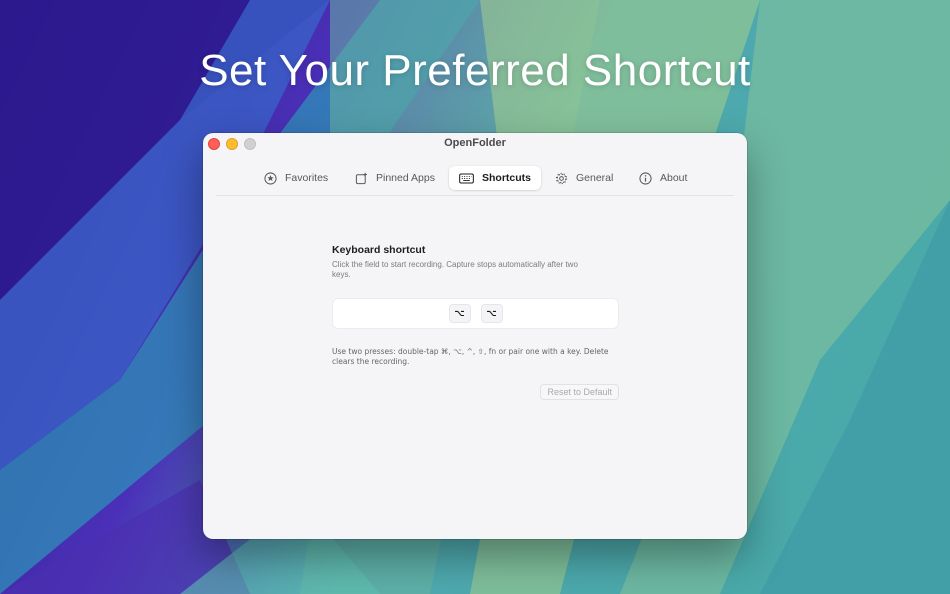 This screenshot has width=950, height=594. Describe the element at coordinates (405, 178) in the screenshot. I see `tab-pinned-apps-label: Pinned Apps` at that location.